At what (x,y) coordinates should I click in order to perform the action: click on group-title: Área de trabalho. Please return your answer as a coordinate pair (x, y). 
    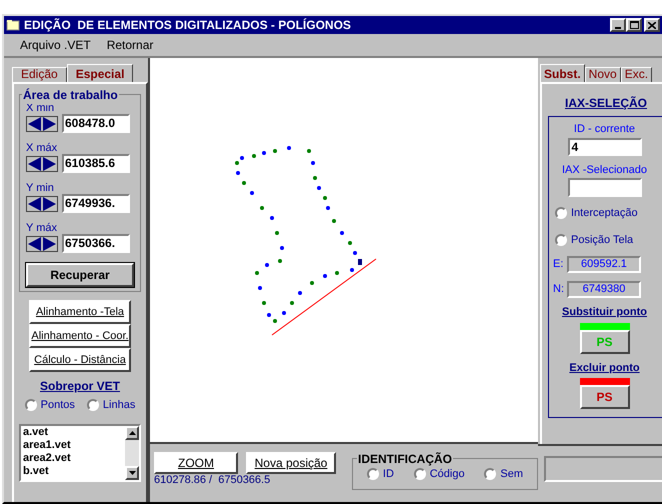
    Looking at the image, I should click on (70, 95).